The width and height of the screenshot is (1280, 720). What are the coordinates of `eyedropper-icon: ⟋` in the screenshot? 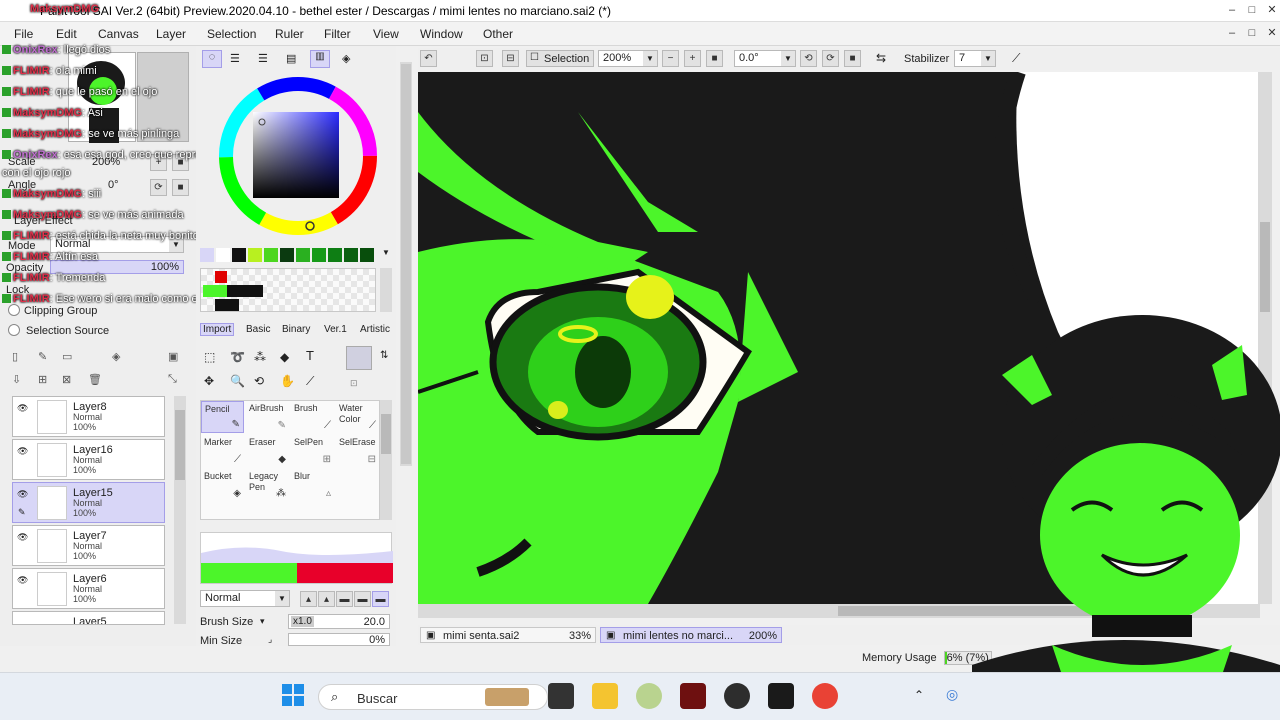 It's located at (310, 381).